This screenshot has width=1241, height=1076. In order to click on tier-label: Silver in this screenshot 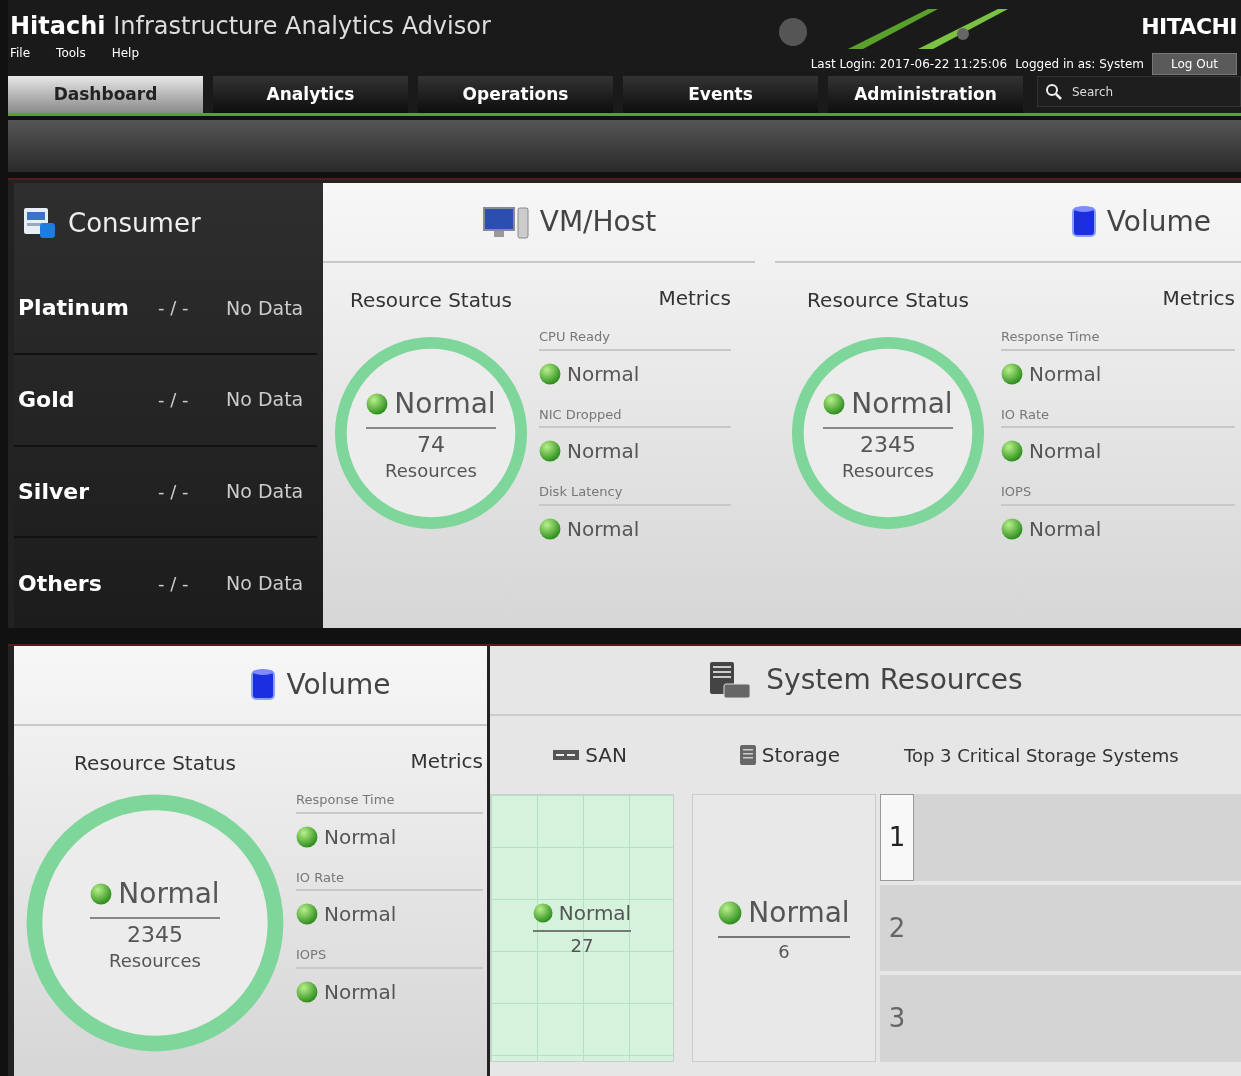, I will do `click(54, 491)`.